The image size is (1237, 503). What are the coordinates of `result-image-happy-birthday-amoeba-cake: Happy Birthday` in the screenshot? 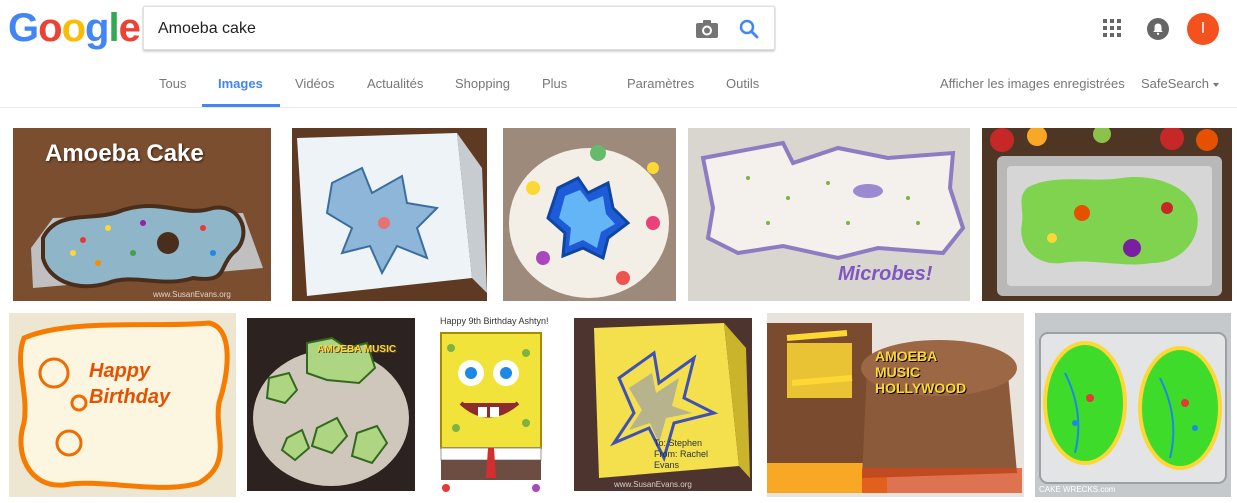 It's located at (122, 405).